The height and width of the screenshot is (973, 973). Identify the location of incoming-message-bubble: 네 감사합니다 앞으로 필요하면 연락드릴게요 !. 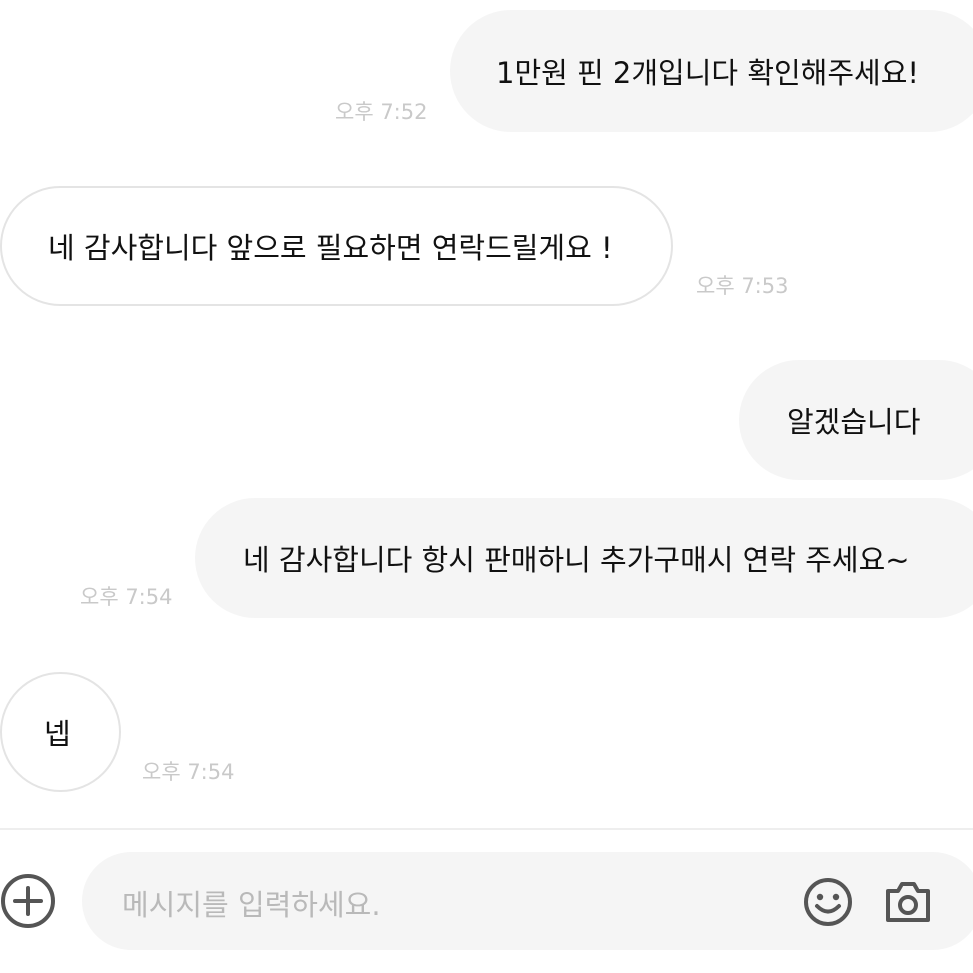
(336, 246).